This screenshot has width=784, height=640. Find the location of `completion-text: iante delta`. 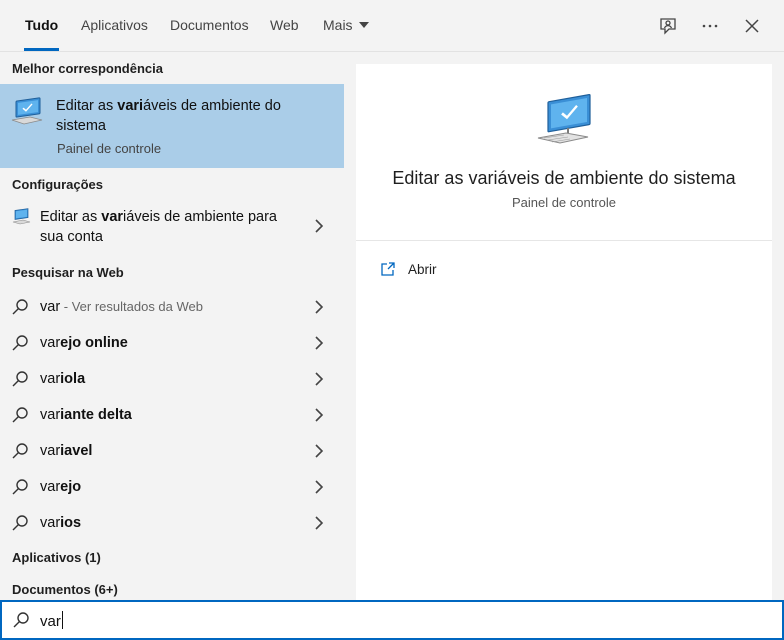

completion-text: iante delta is located at coordinates (96, 415).